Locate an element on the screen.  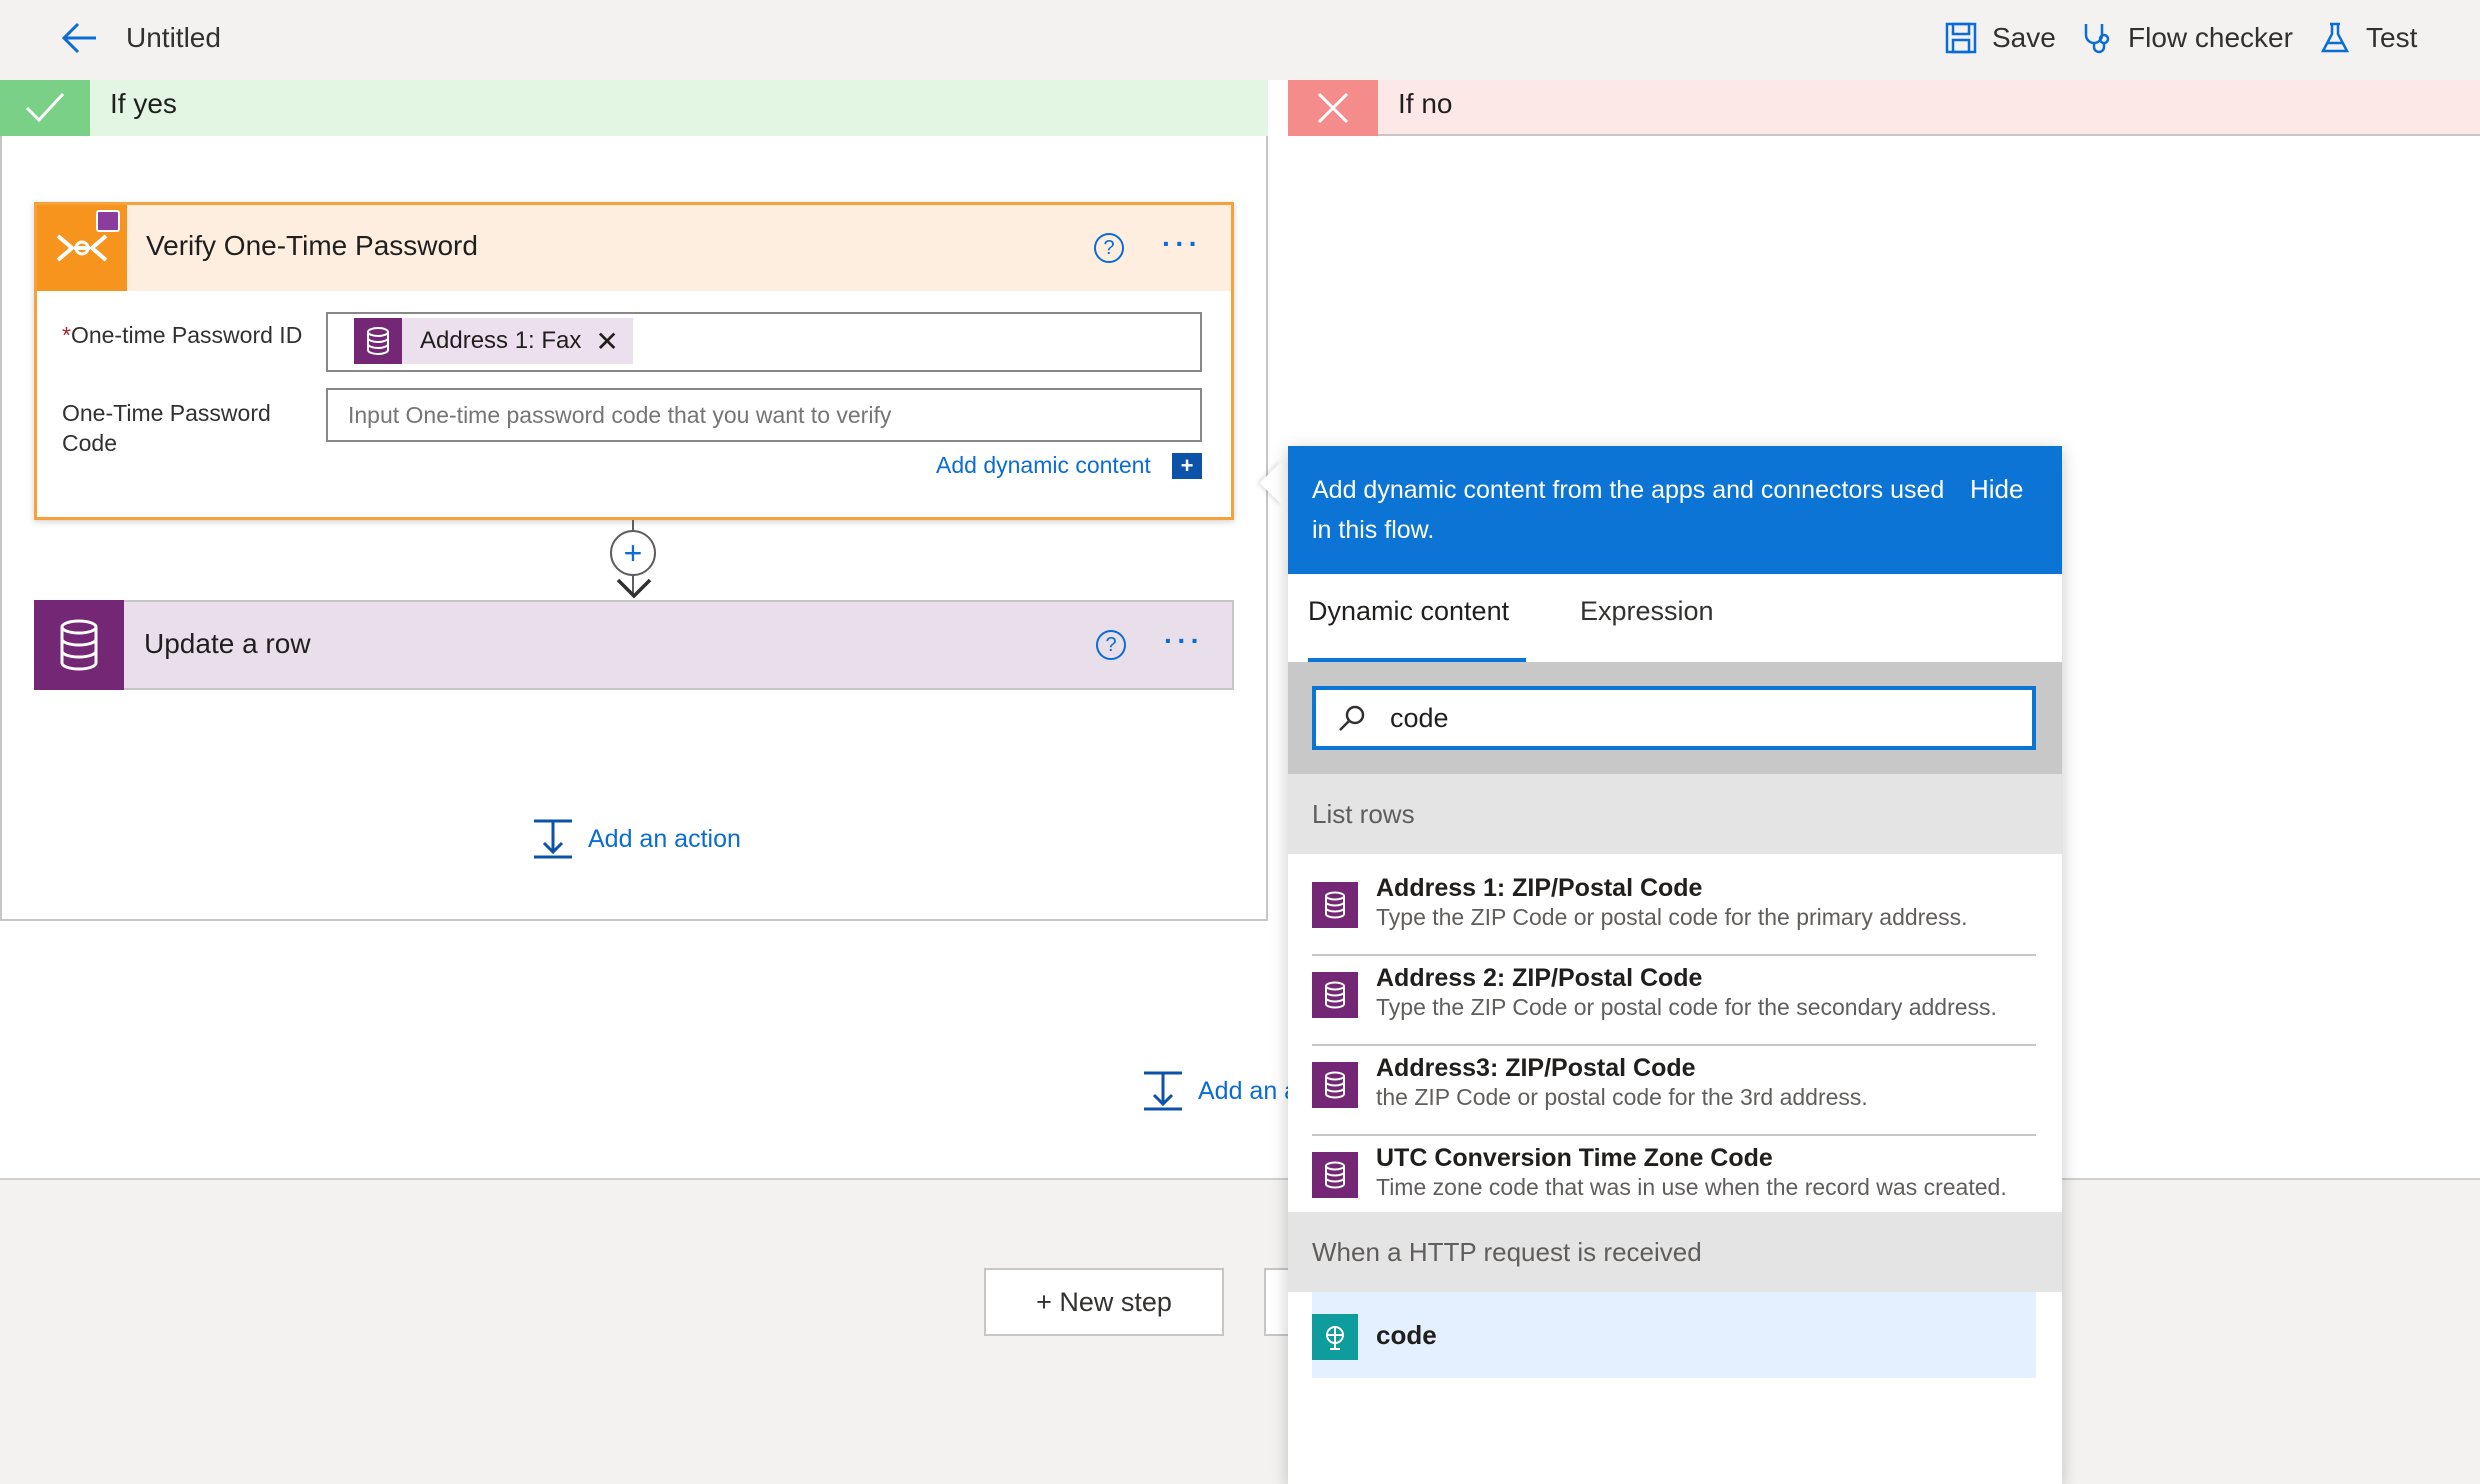
flow-title: Untitled is located at coordinates (173, 37).